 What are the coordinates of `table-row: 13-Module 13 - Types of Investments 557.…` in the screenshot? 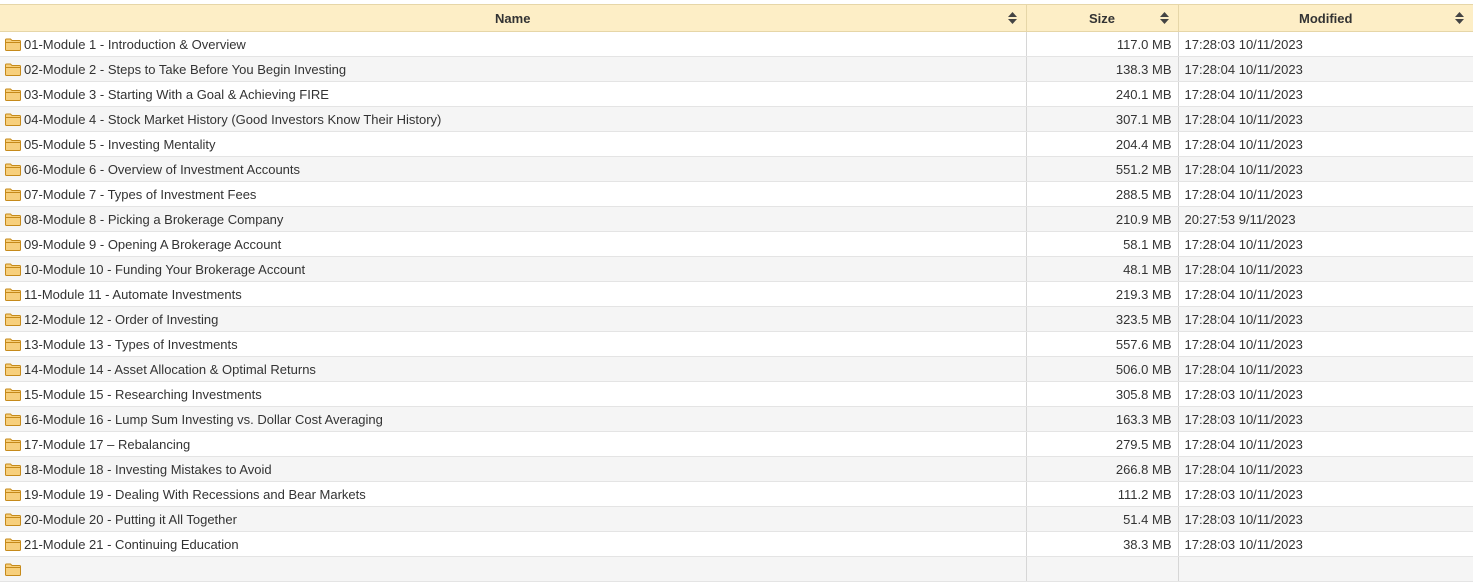 It's located at (736, 344).